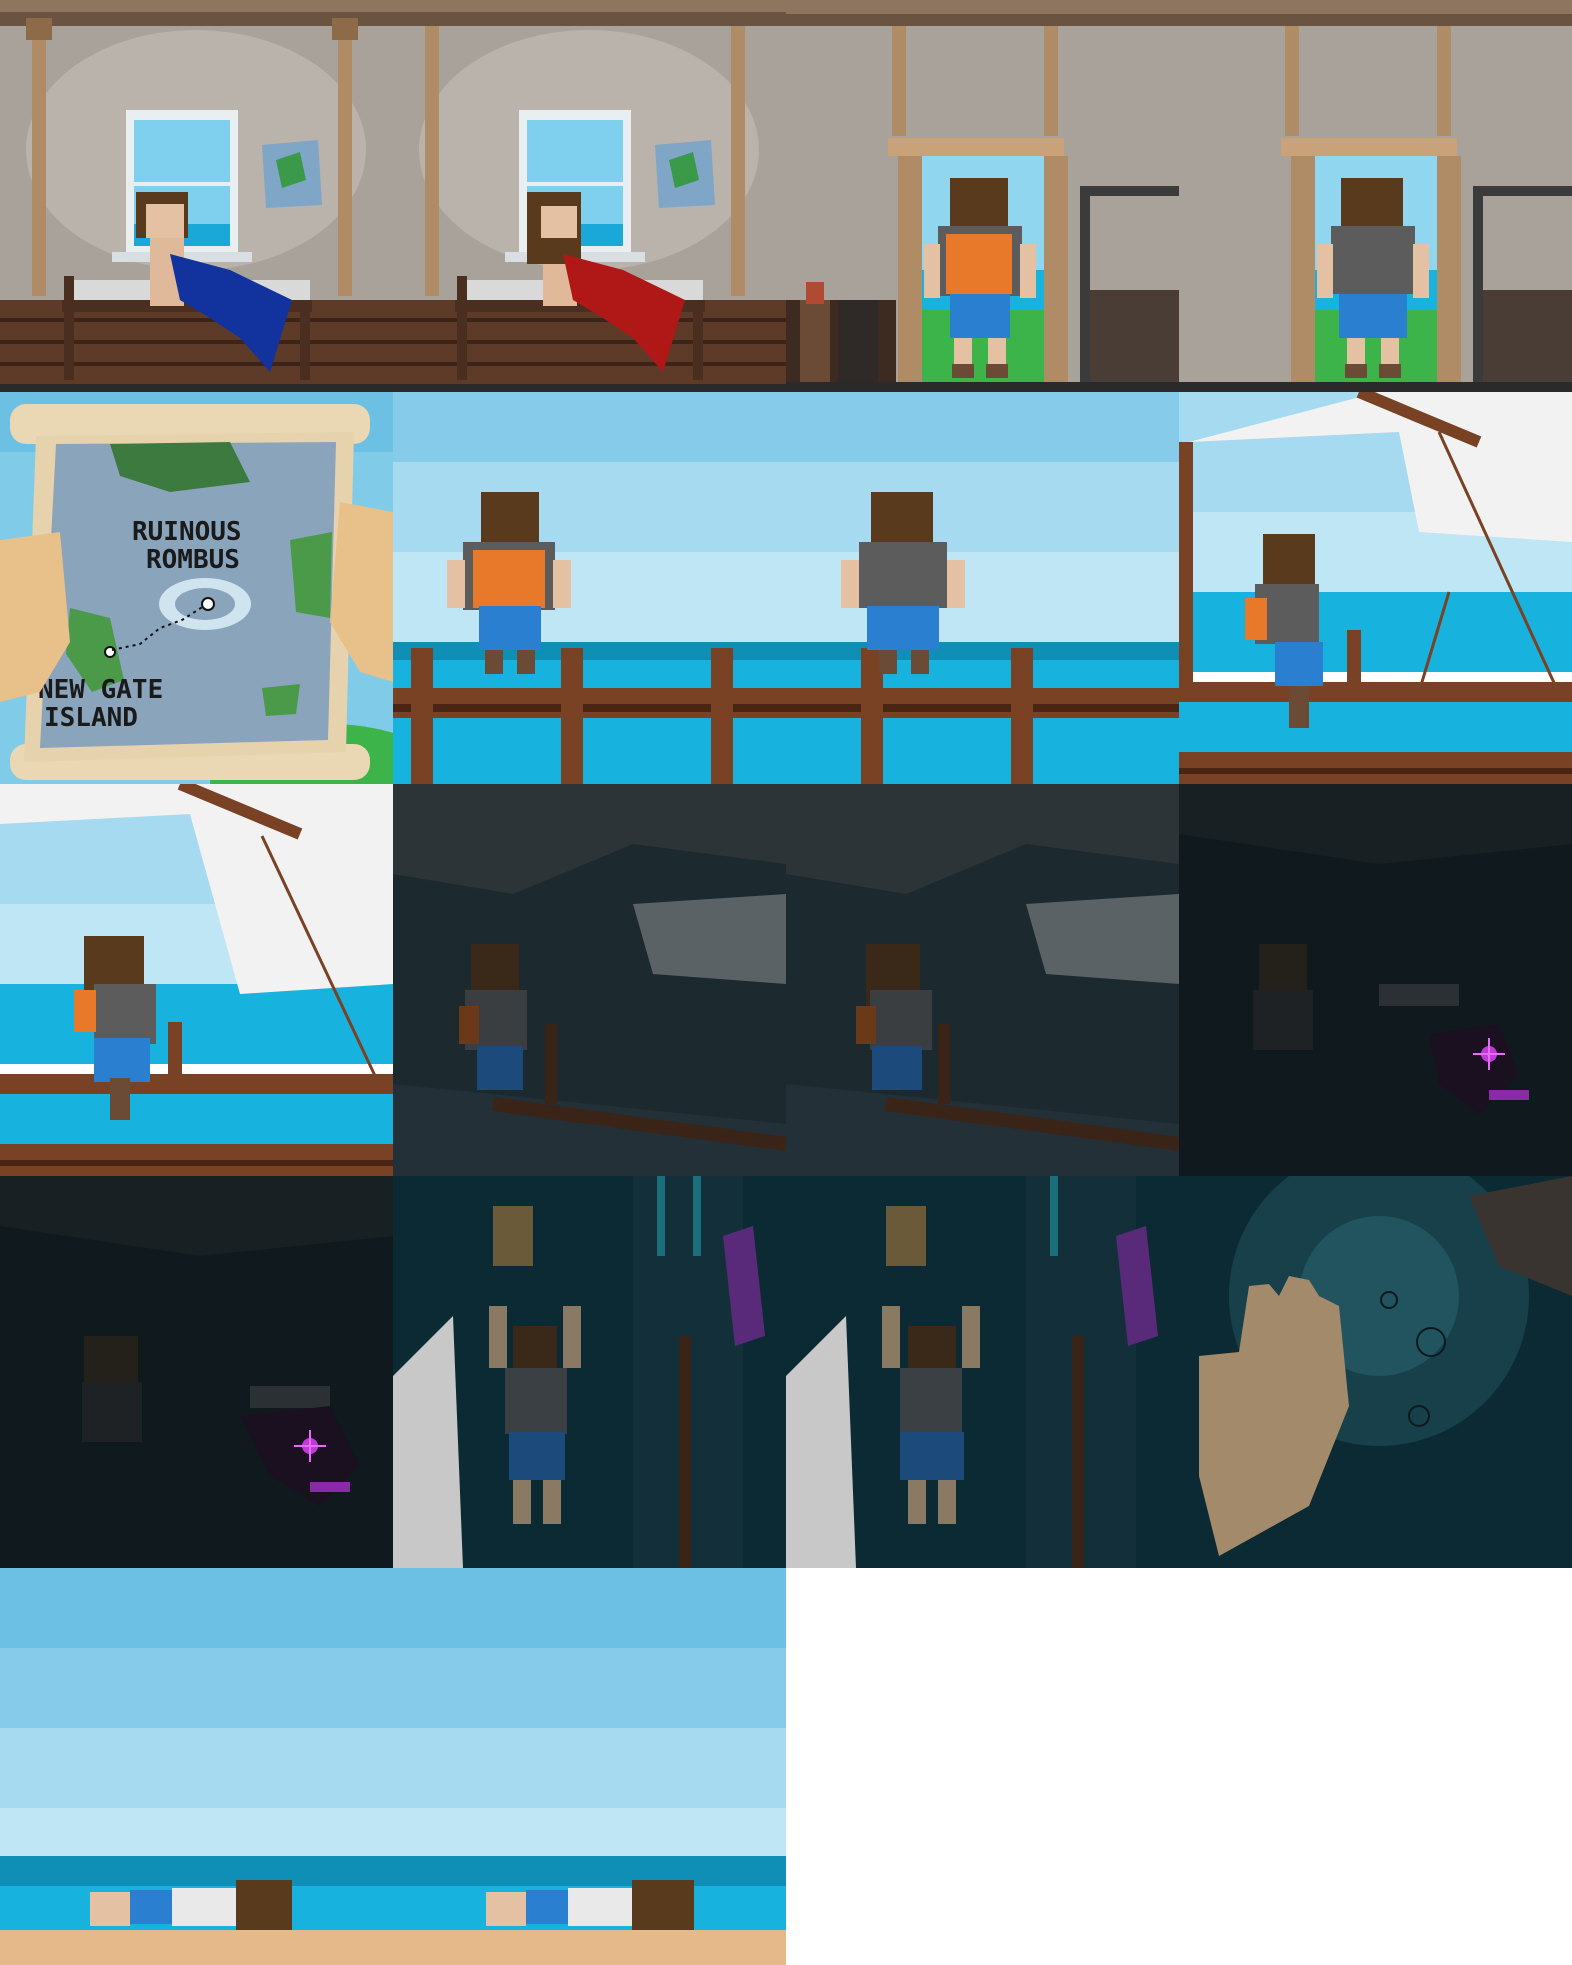  Describe the element at coordinates (982, 1372) in the screenshot. I see `frame-girl-underwater` at that location.